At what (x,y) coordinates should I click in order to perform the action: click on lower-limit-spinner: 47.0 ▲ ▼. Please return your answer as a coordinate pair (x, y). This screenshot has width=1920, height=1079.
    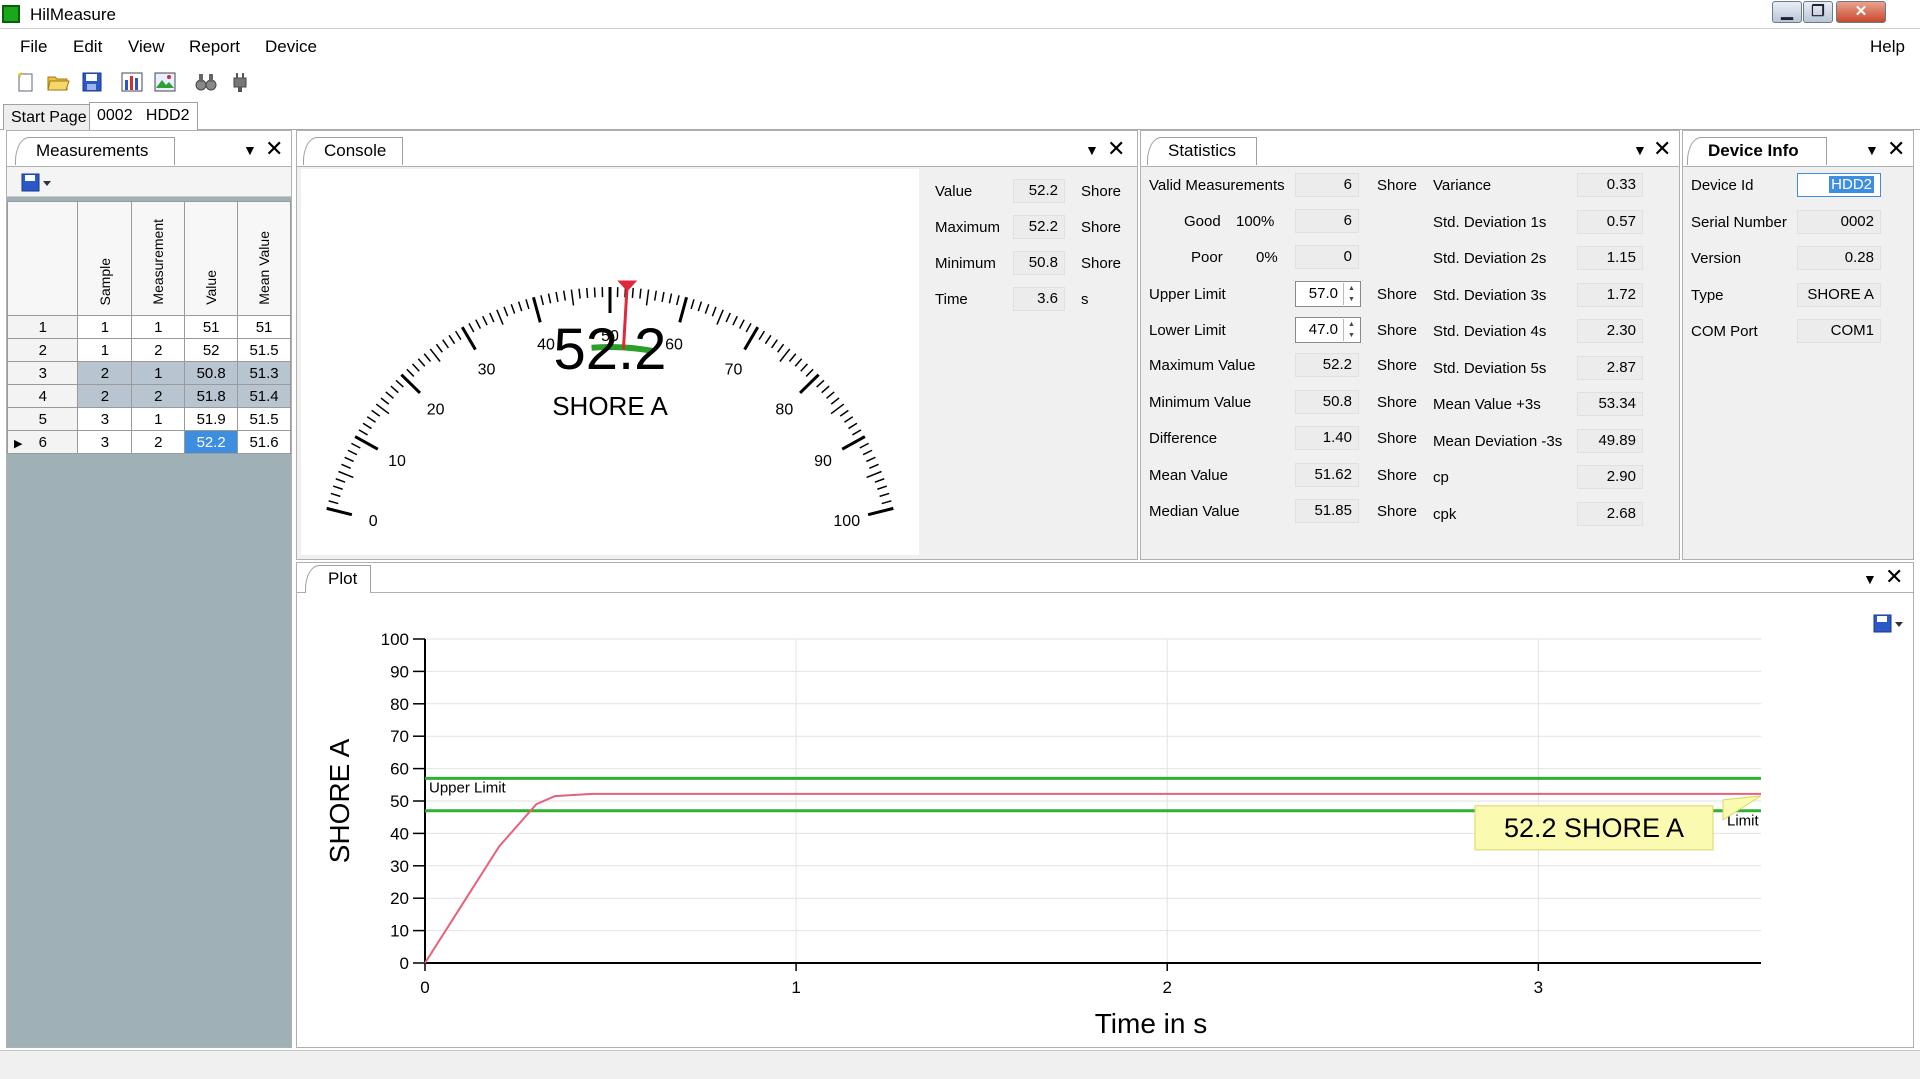
    Looking at the image, I should click on (1328, 330).